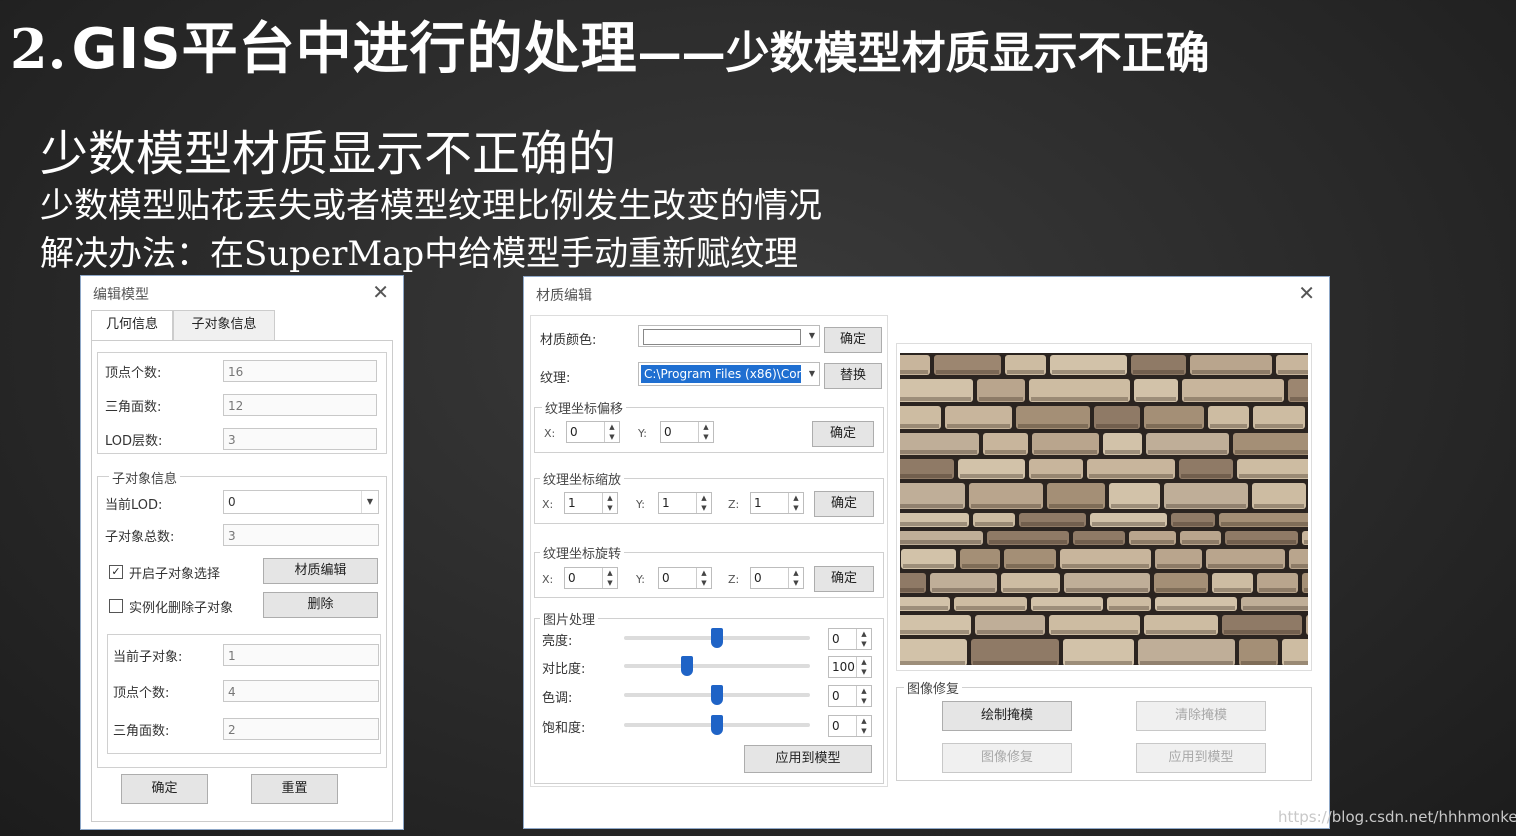 Image resolution: width=1516 pixels, height=836 pixels. Describe the element at coordinates (760, 44) in the screenshot. I see `slide-title: 2. GIS平台中进行的处理——少数模型材质显示不正确` at that location.